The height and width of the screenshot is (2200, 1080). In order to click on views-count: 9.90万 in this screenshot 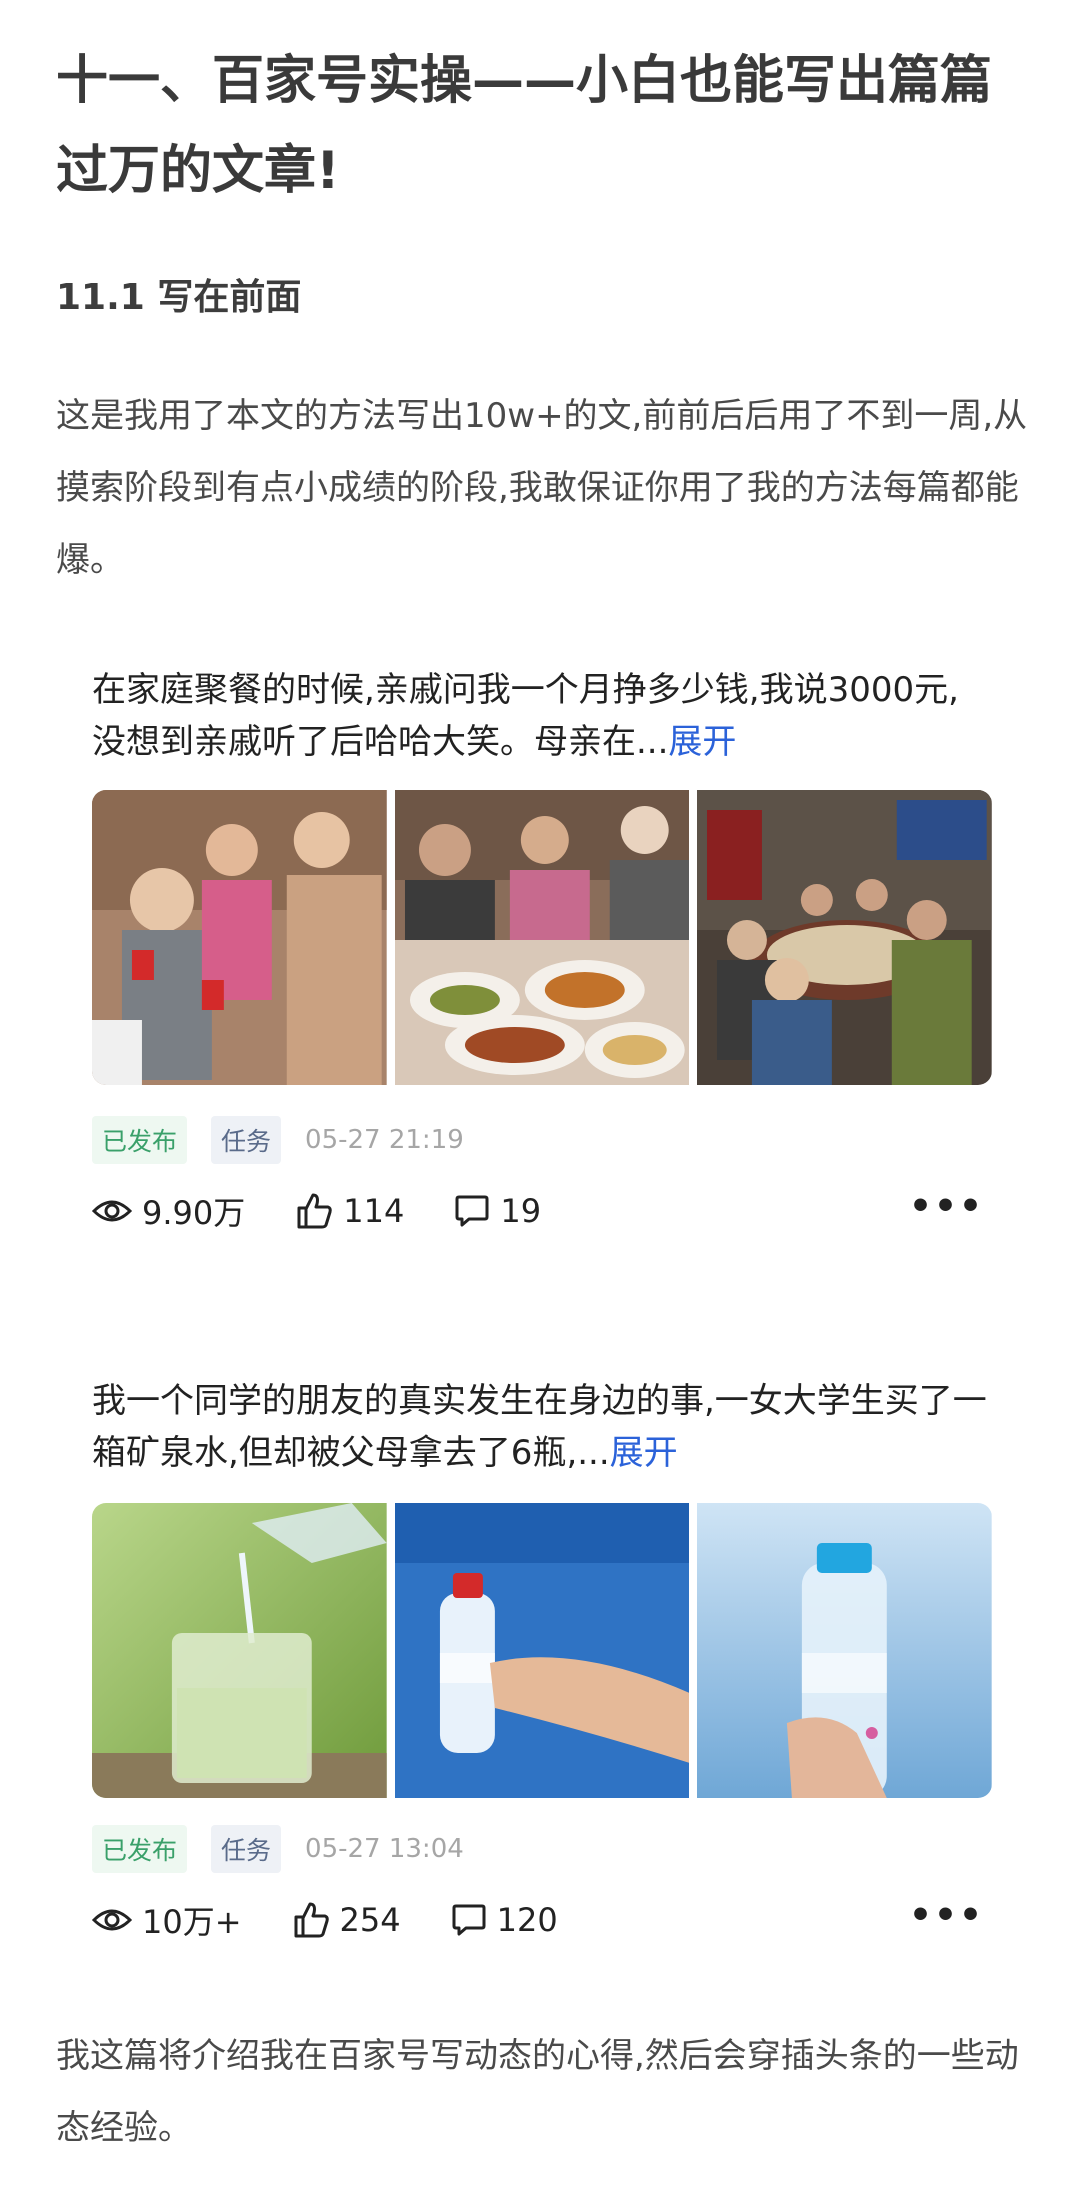, I will do `click(194, 1213)`.